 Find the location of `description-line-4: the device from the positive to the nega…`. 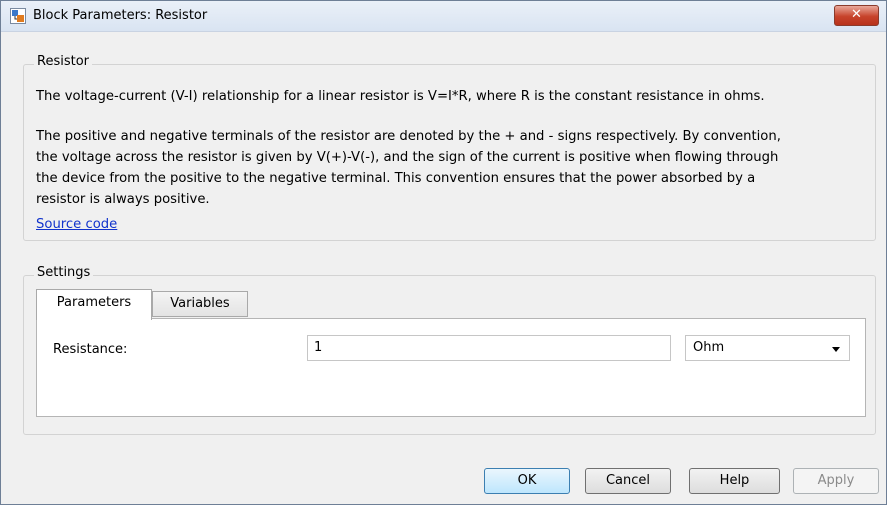

description-line-4: the device from the positive to the nega… is located at coordinates (396, 178).